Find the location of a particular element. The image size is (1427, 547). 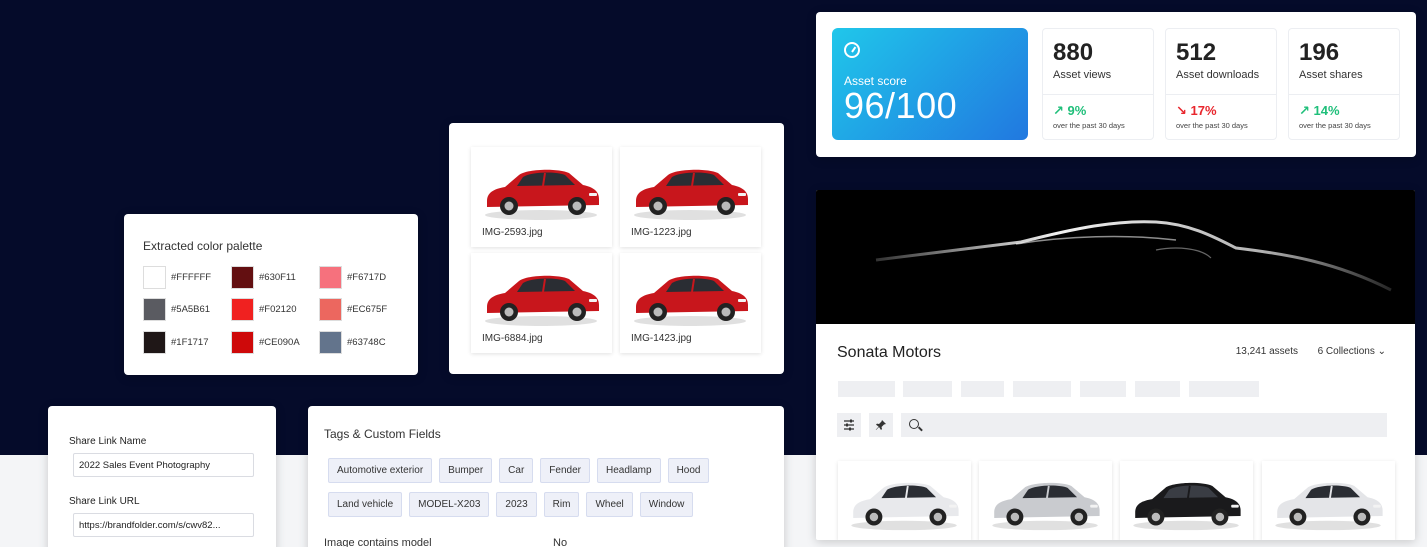

image-filename: IMG-1423.jpg is located at coordinates (661, 338).